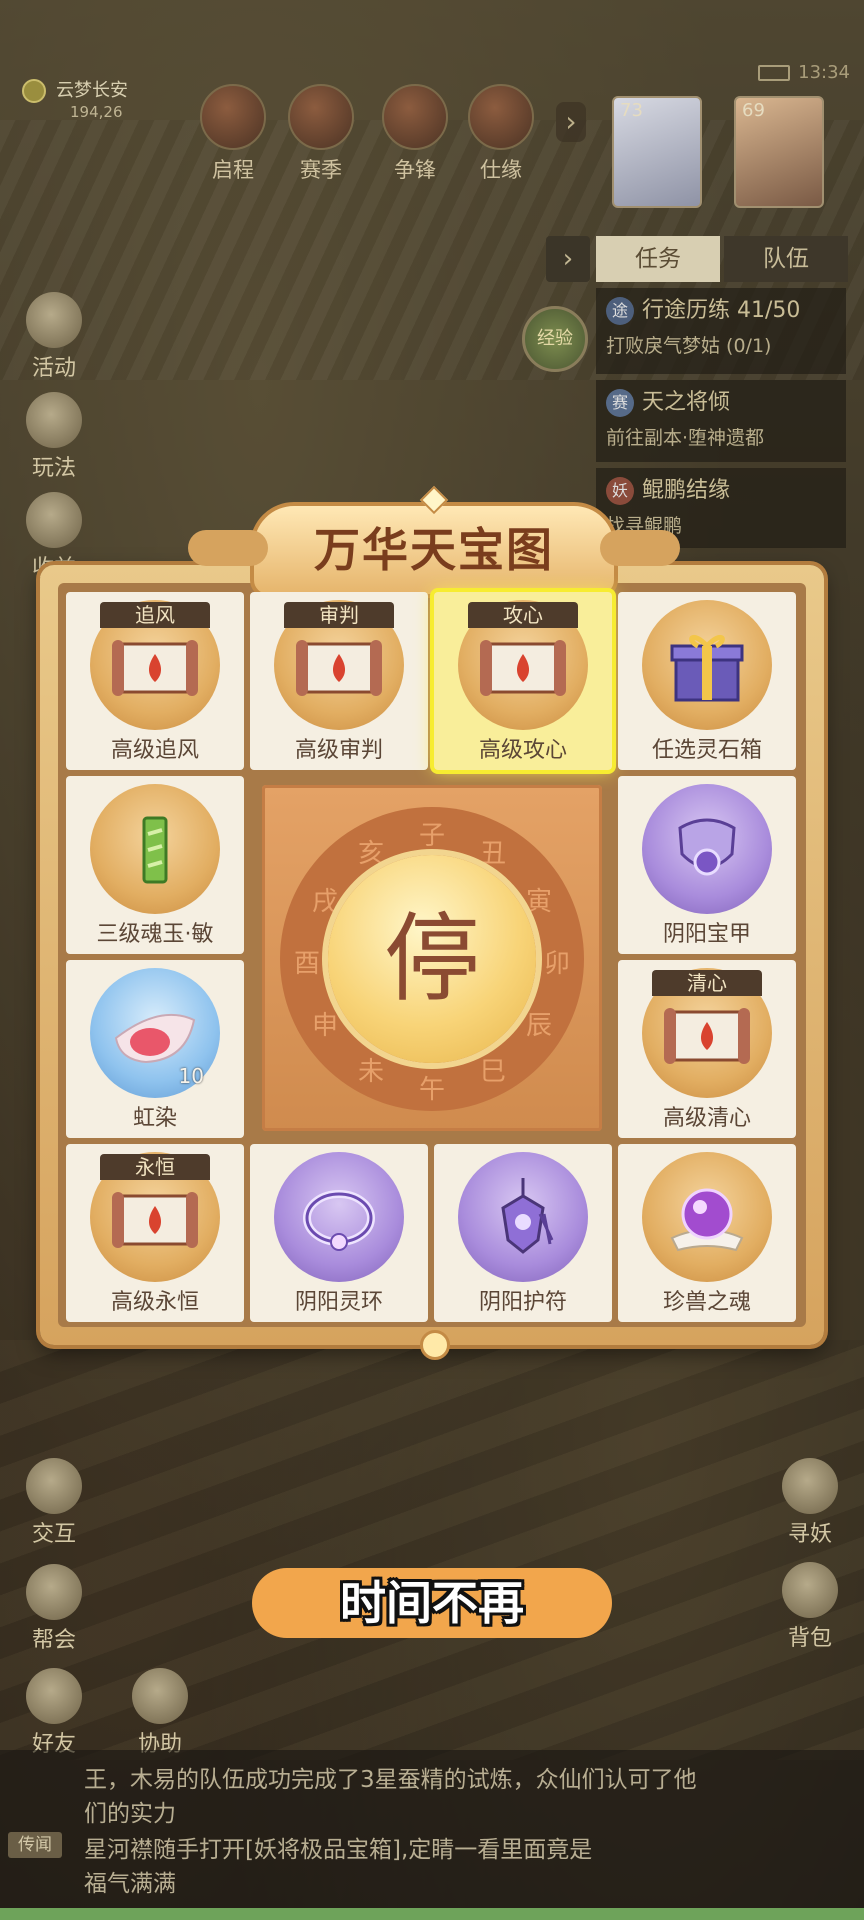 The image size is (864, 1920). Describe the element at coordinates (706, 750) in the screenshot. I see `reward-label: 任选灵石箱` at that location.